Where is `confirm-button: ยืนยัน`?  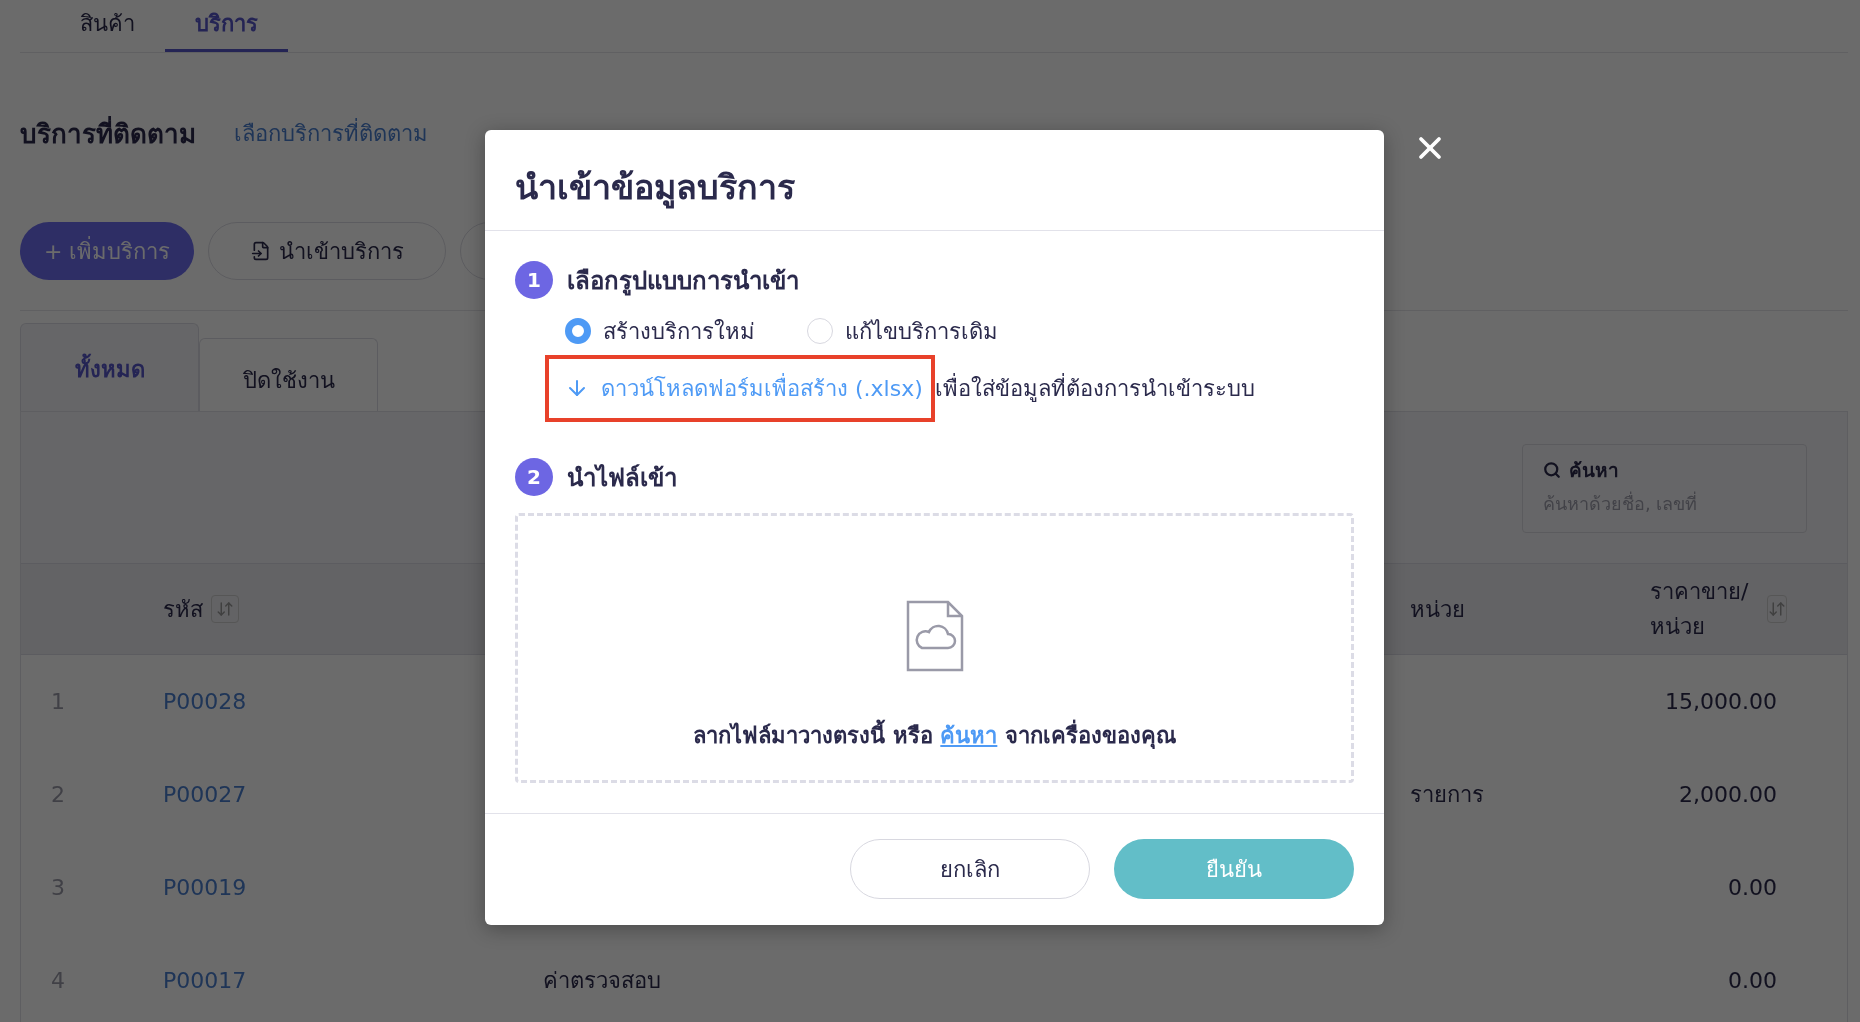
confirm-button: ยืนยัน is located at coordinates (1234, 869).